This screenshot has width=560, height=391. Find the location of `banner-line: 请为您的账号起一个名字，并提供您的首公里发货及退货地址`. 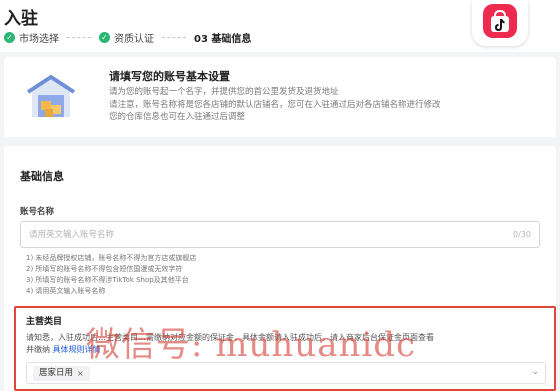

banner-line: 请为您的账号起一个名字，并提供您的首公里发货及退货地址 is located at coordinates (224, 92).